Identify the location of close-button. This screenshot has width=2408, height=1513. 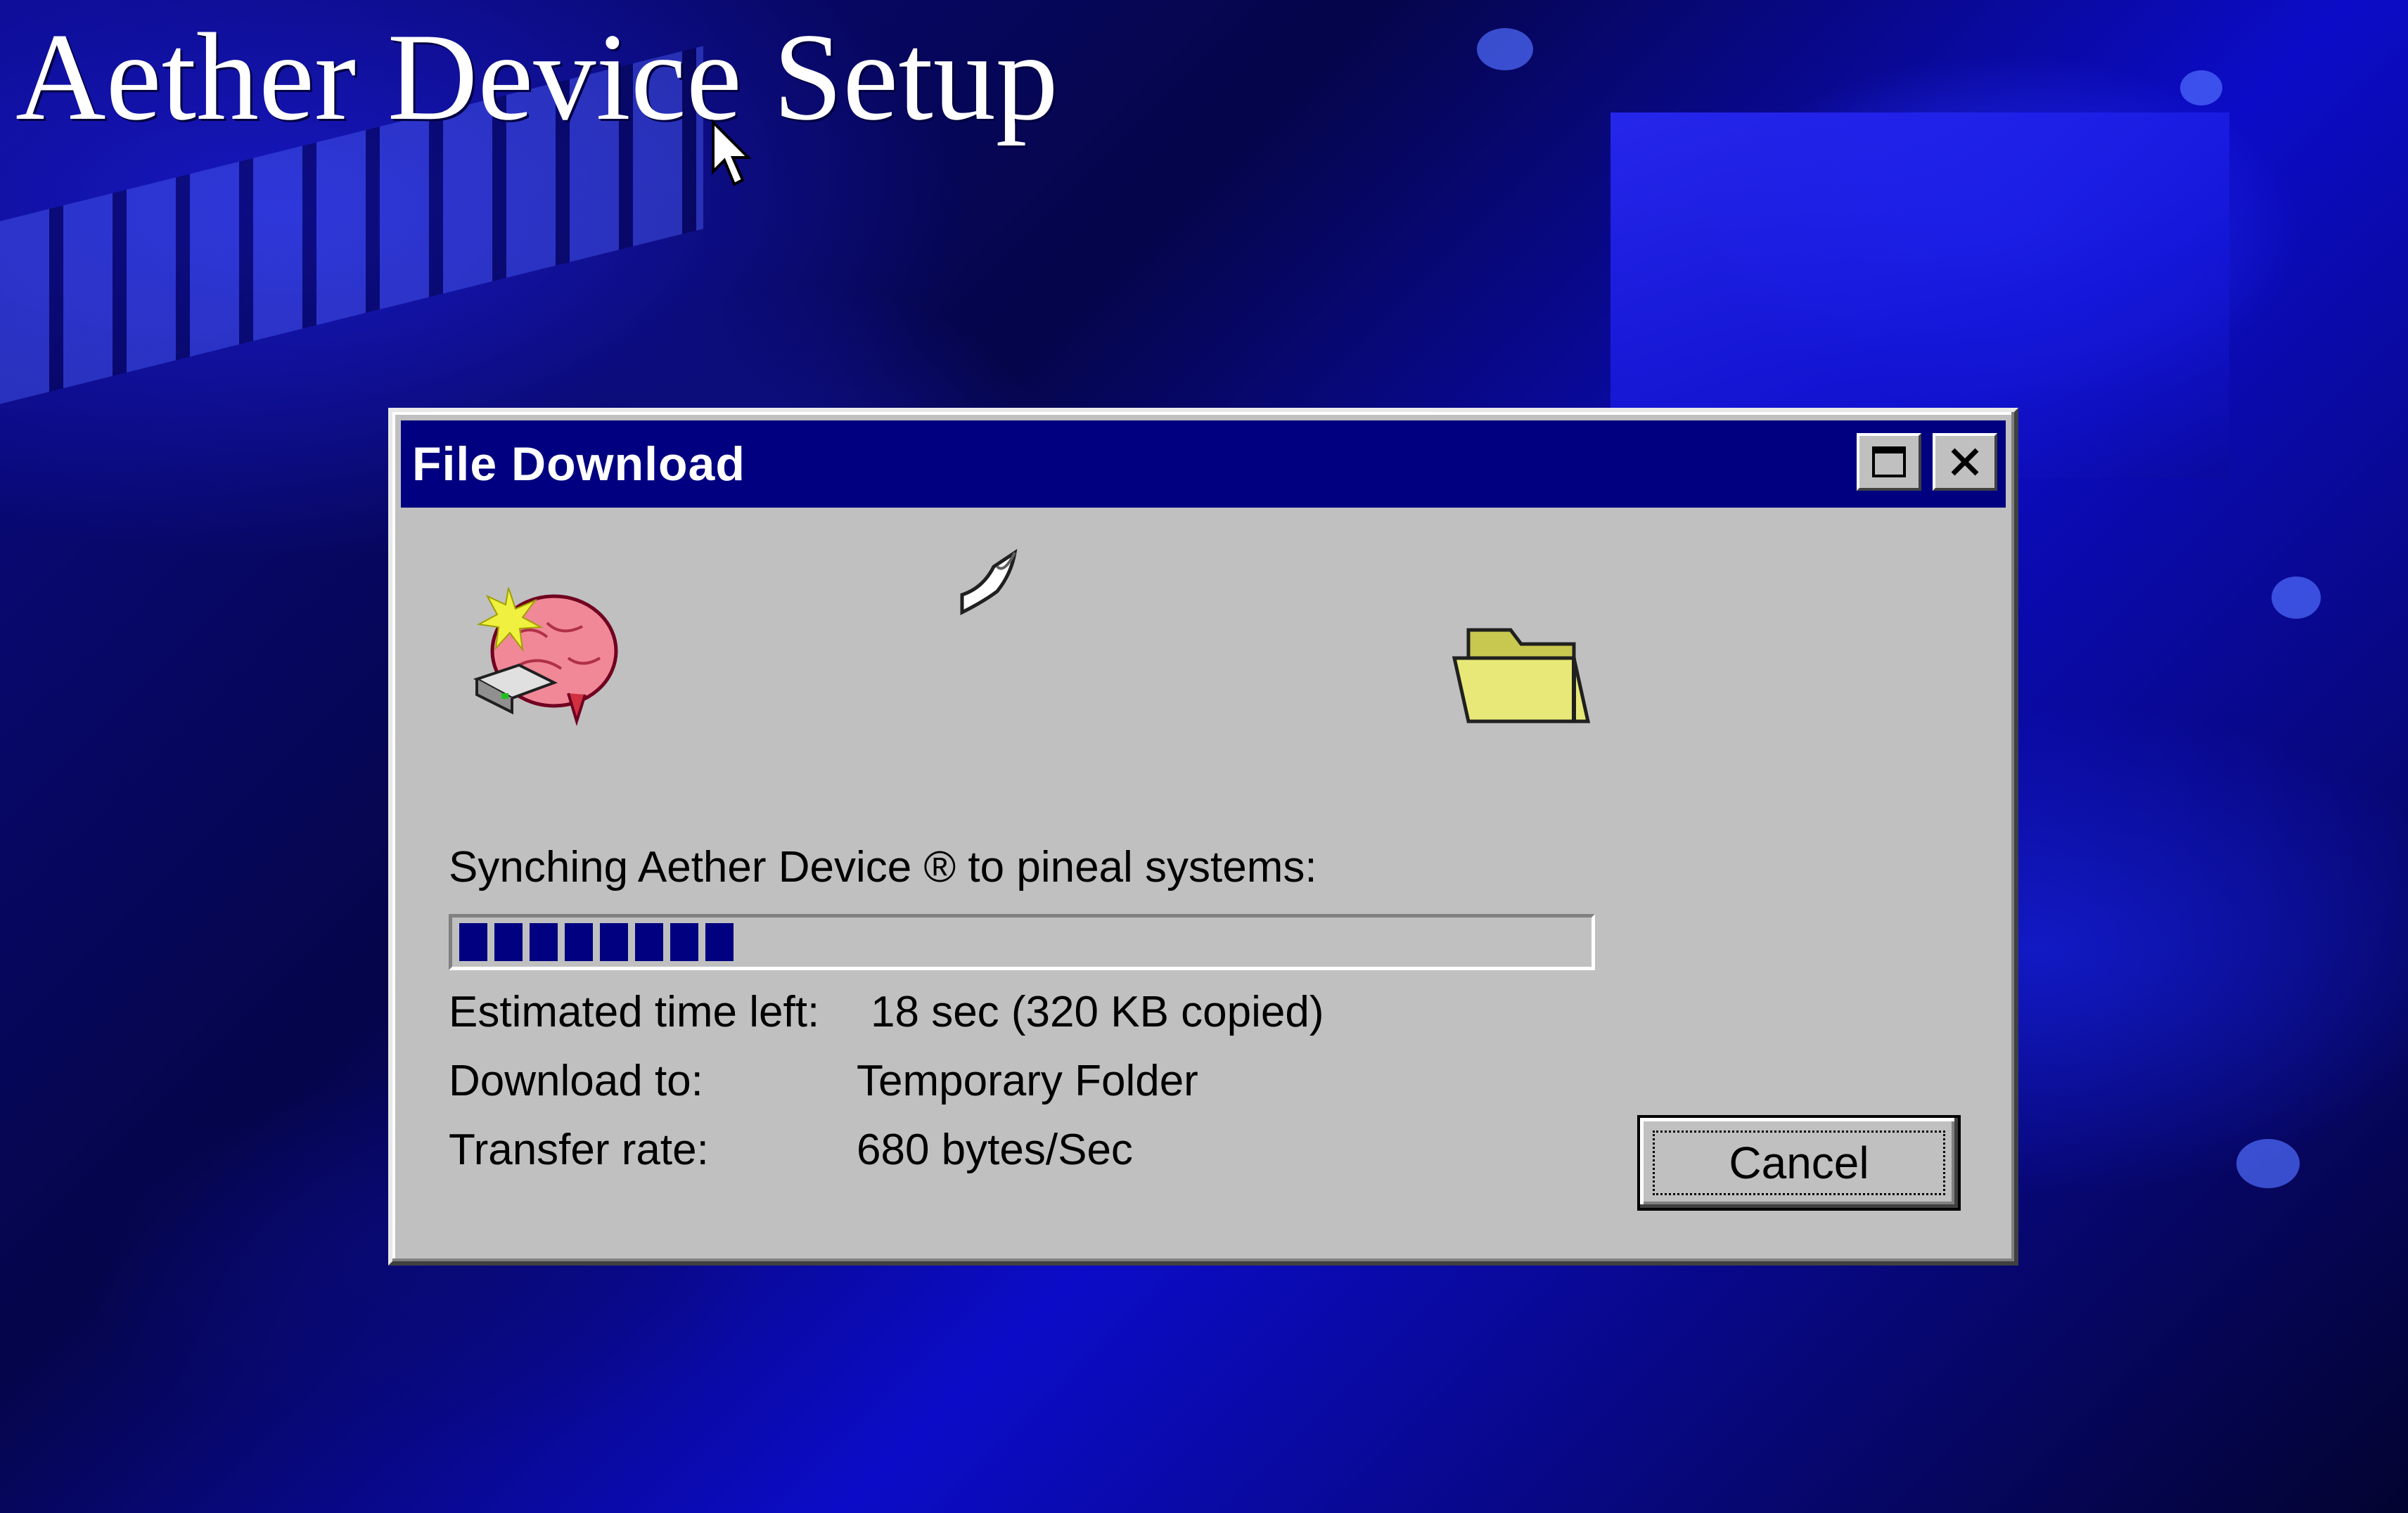
(1965, 462).